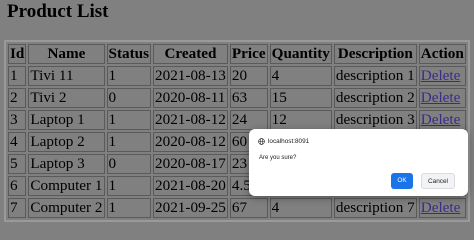  I want to click on cell-id: 5, so click(17, 164).